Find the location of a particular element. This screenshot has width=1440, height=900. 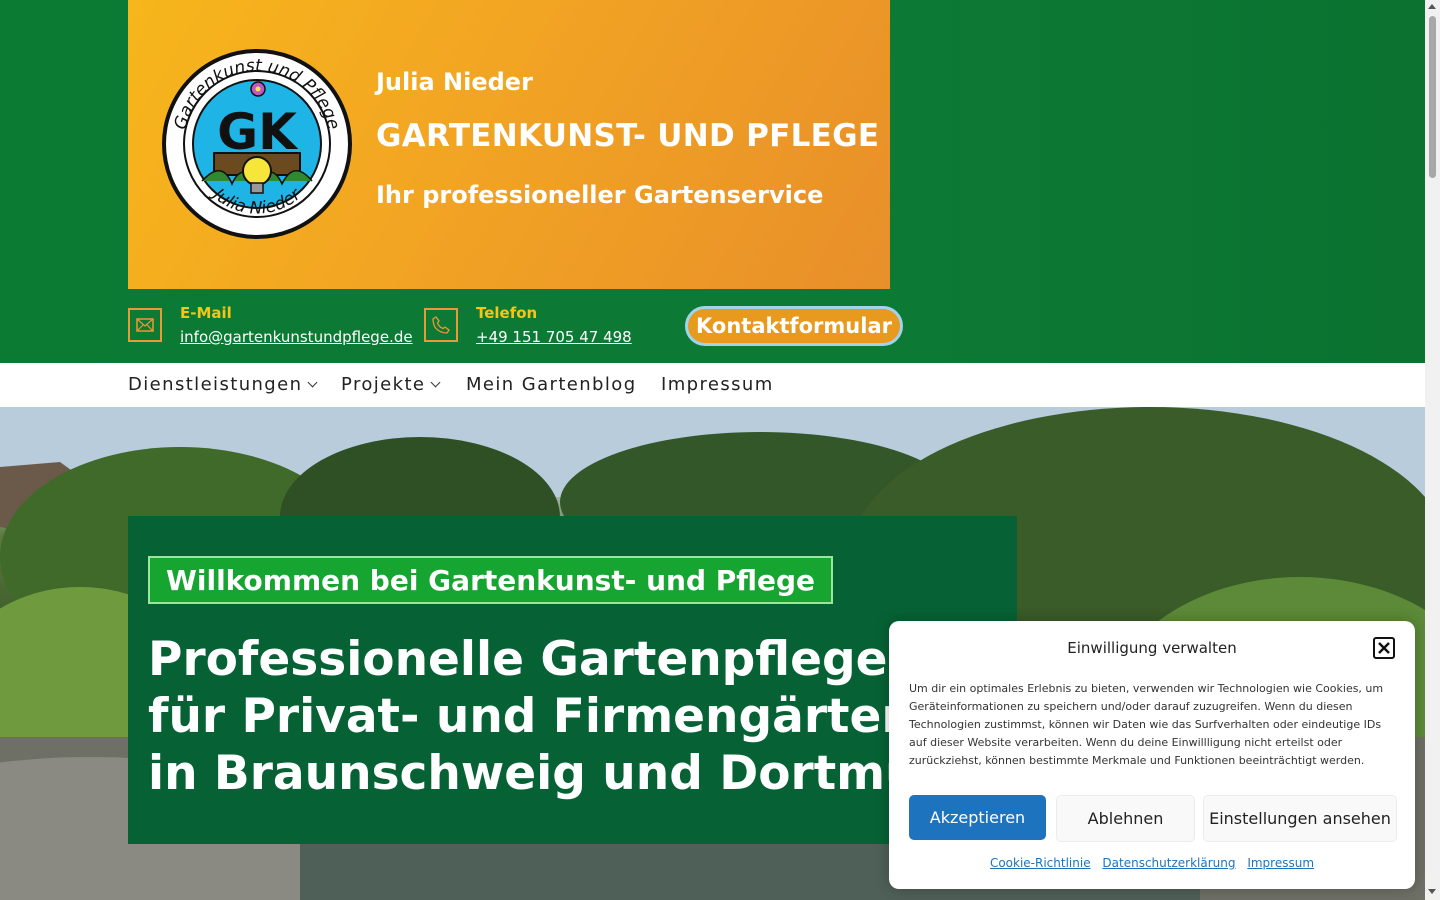

phone-link: +49 151 705 47 498 is located at coordinates (554, 337).